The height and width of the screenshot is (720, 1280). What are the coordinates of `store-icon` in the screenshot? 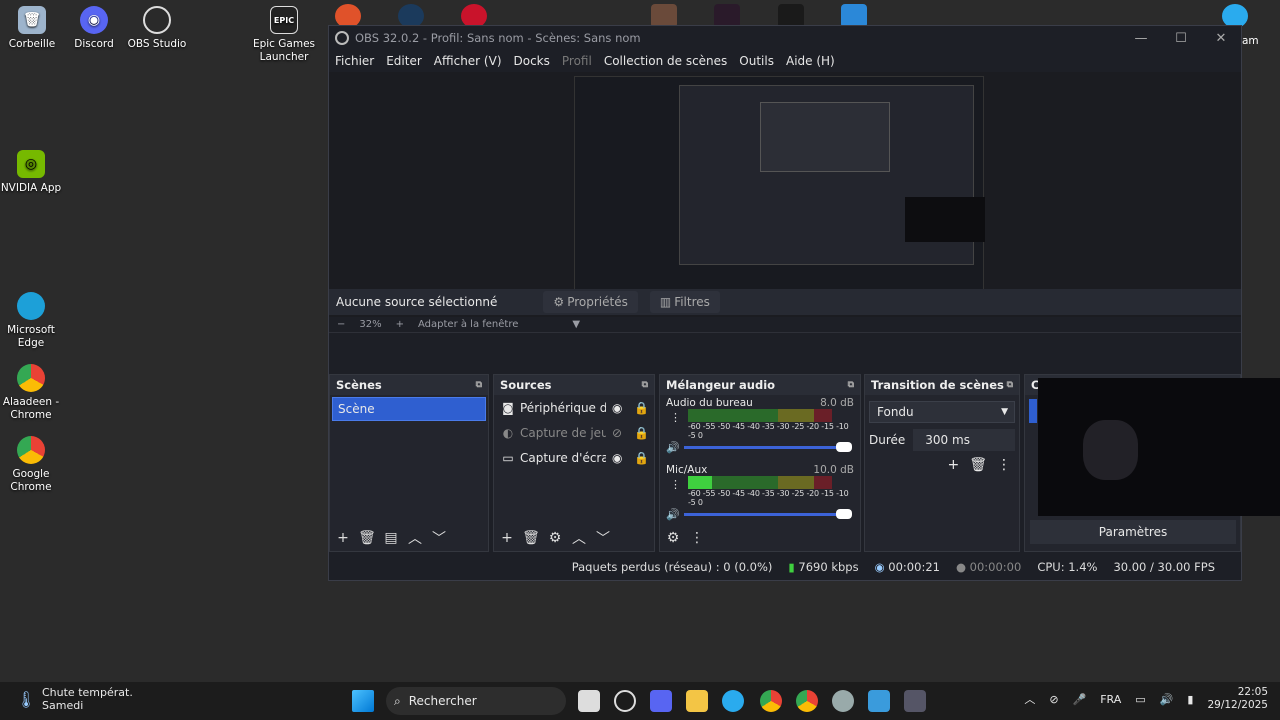 It's located at (879, 701).